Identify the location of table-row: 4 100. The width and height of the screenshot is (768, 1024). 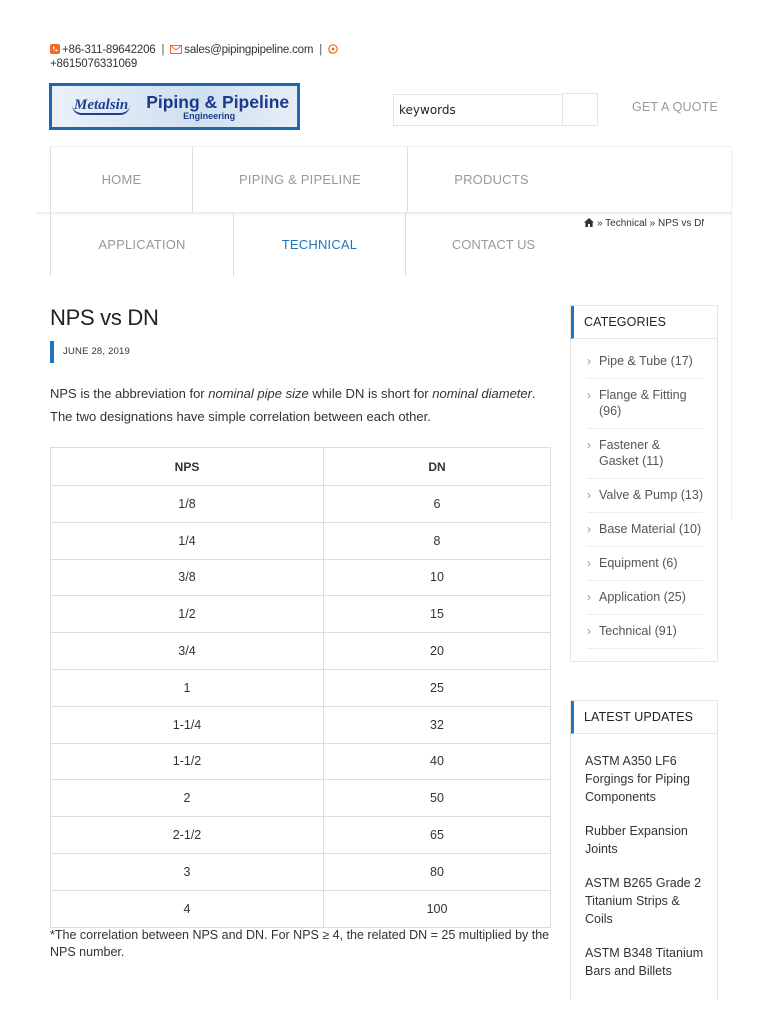
(300, 908).